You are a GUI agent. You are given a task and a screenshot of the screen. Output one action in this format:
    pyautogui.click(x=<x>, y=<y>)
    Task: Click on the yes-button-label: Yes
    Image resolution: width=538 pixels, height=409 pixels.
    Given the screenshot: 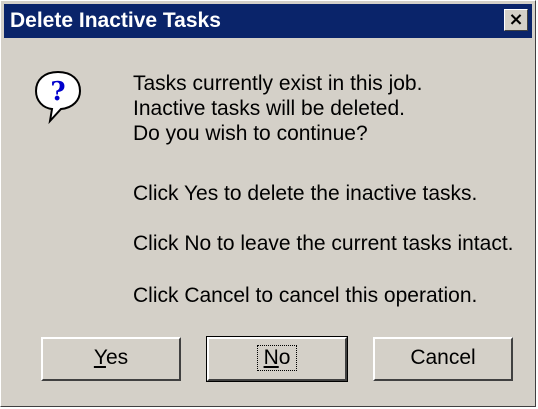 What is the action you would take?
    pyautogui.click(x=111, y=357)
    